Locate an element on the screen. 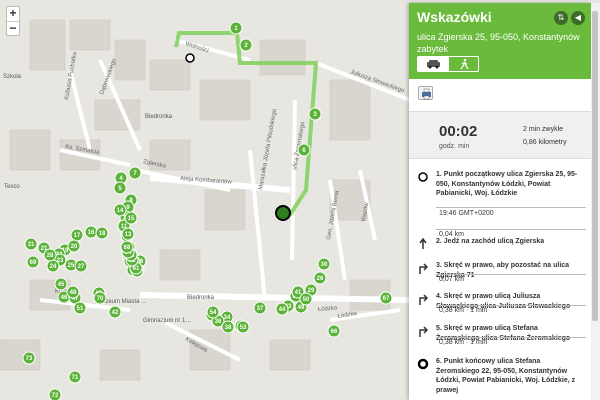 Image resolution: width=600 pixels, height=400 pixels. panel-scrollbar is located at coordinates (595, 201).